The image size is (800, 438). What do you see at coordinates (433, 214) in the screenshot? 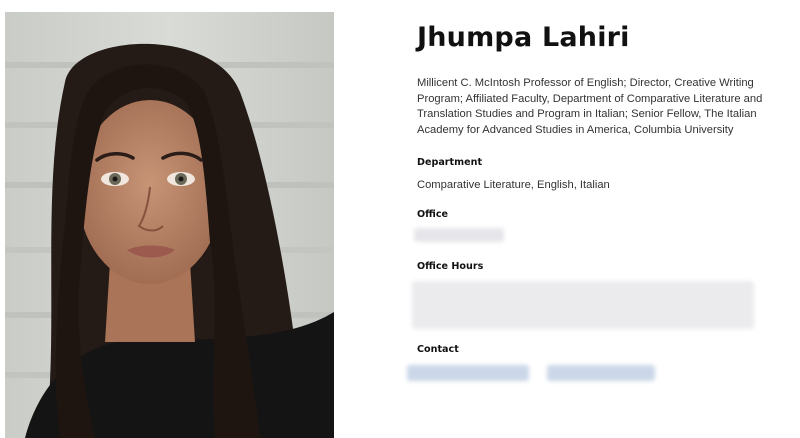
I see `office-label: Office` at bounding box center [433, 214].